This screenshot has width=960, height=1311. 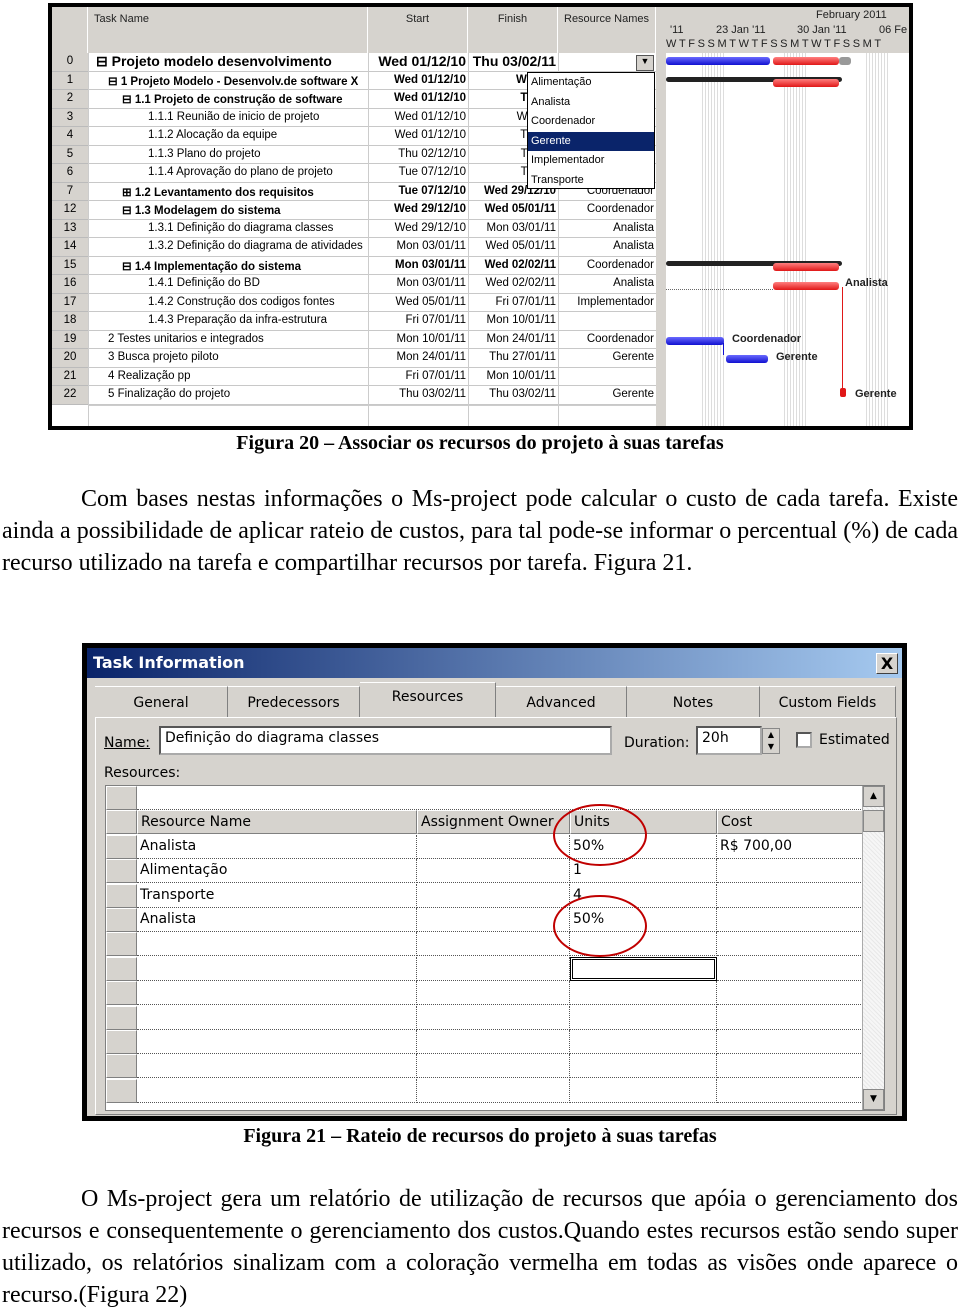 I want to click on task-name-cell: 1.4.3 Preparação da infra-estrutura, so click(x=237, y=320).